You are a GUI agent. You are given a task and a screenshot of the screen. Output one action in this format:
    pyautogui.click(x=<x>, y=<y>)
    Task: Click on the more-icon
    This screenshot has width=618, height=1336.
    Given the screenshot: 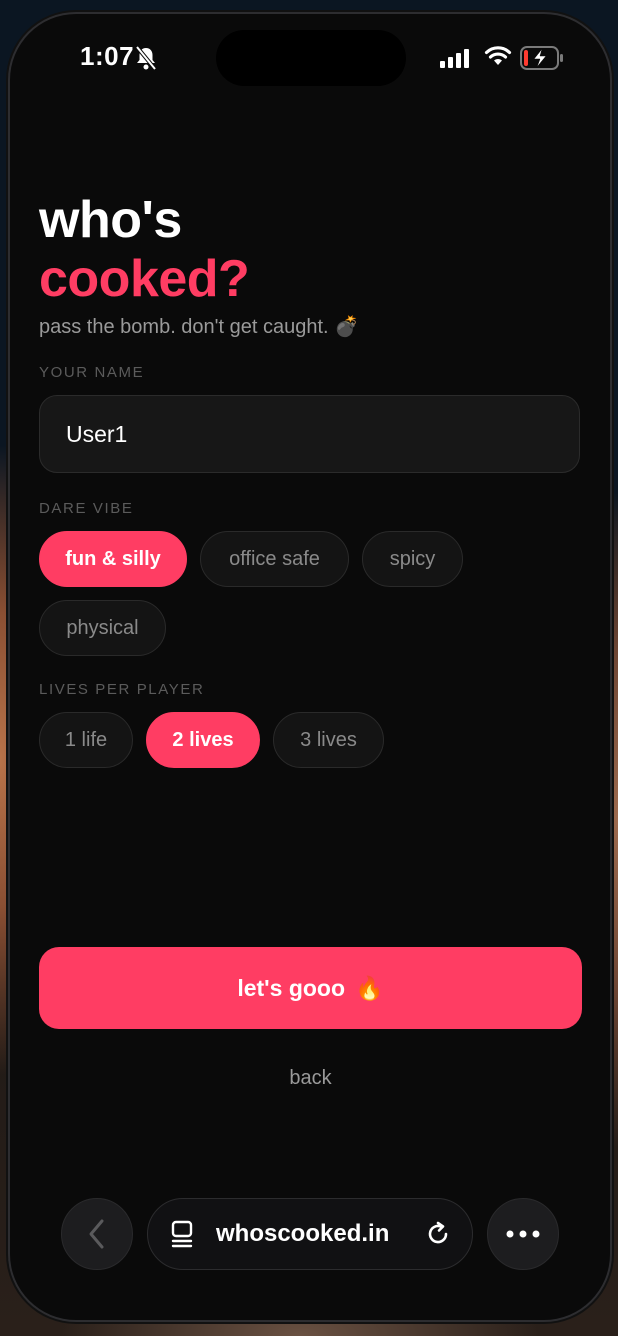 What is the action you would take?
    pyautogui.click(x=523, y=1234)
    